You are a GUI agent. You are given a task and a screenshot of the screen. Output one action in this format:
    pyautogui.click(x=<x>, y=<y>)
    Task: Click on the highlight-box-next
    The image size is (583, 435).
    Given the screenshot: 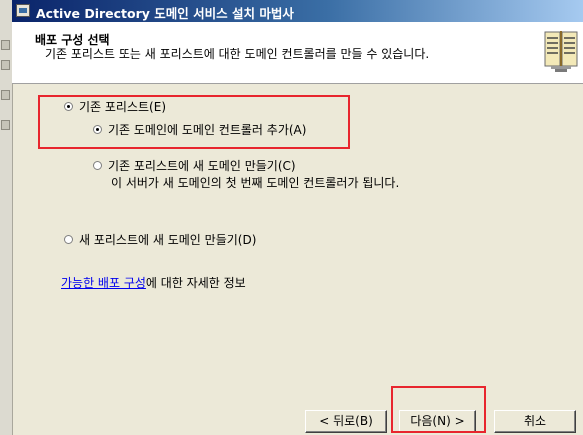 What is the action you would take?
    pyautogui.click(x=438, y=409)
    